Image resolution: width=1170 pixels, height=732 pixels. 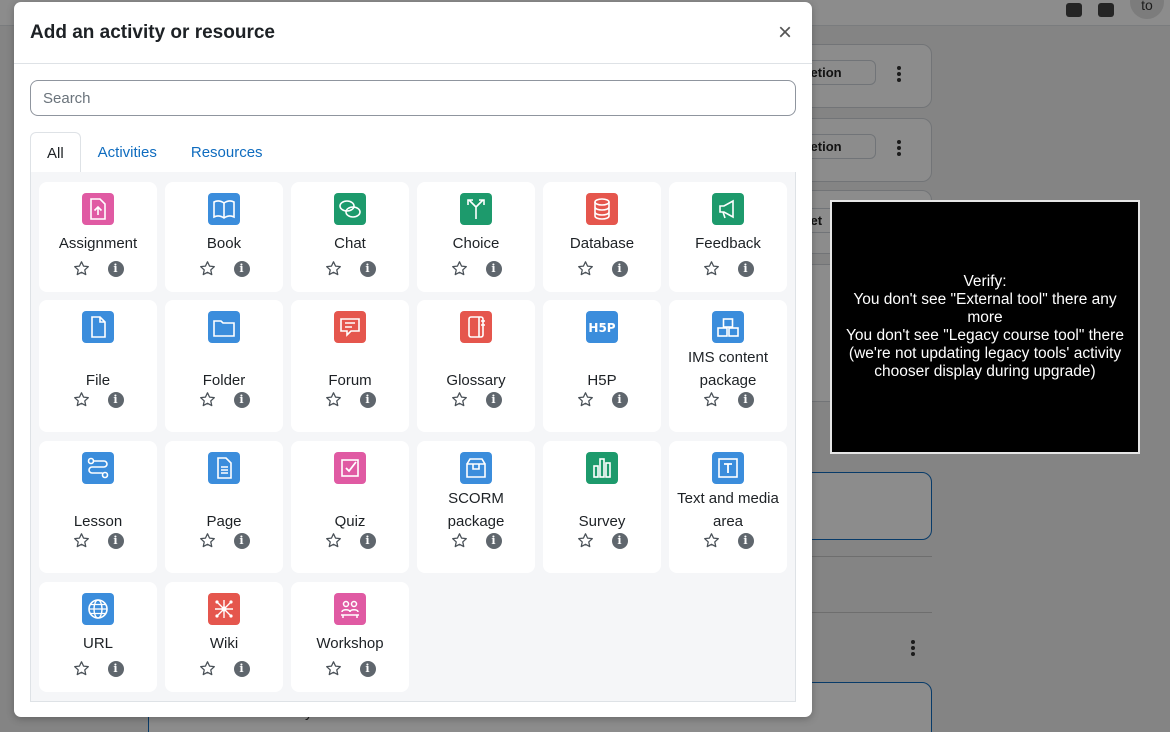 I want to click on search-input, so click(x=413, y=98).